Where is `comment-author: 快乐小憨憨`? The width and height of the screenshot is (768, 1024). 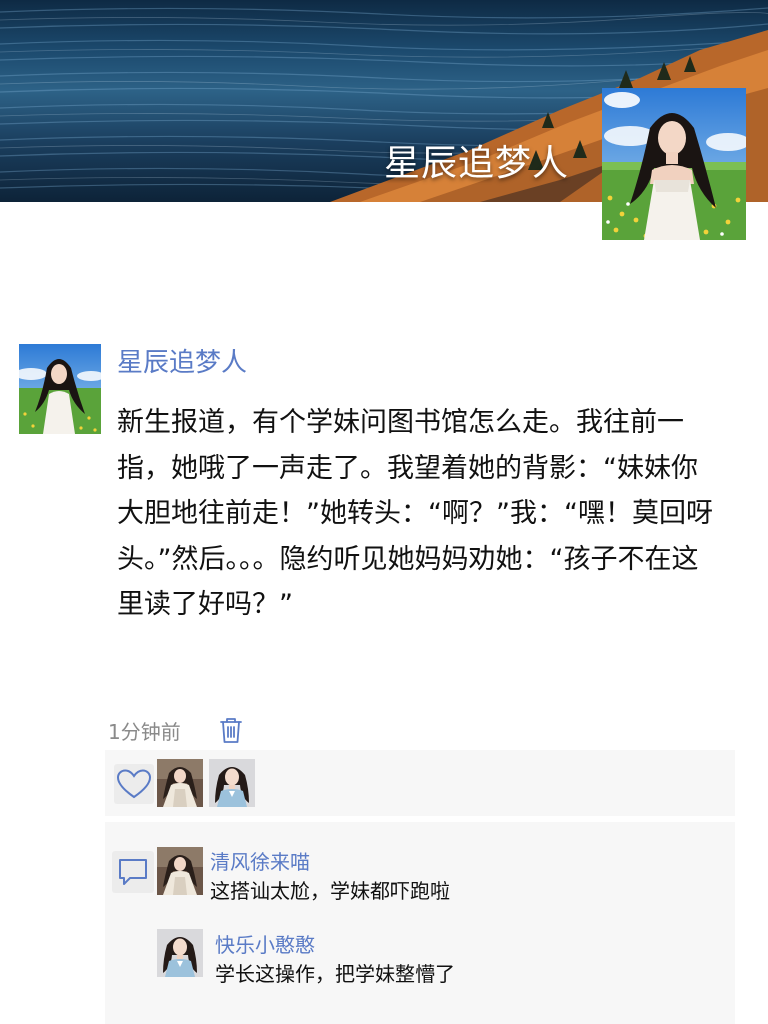 comment-author: 快乐小憨憨 is located at coordinates (265, 943).